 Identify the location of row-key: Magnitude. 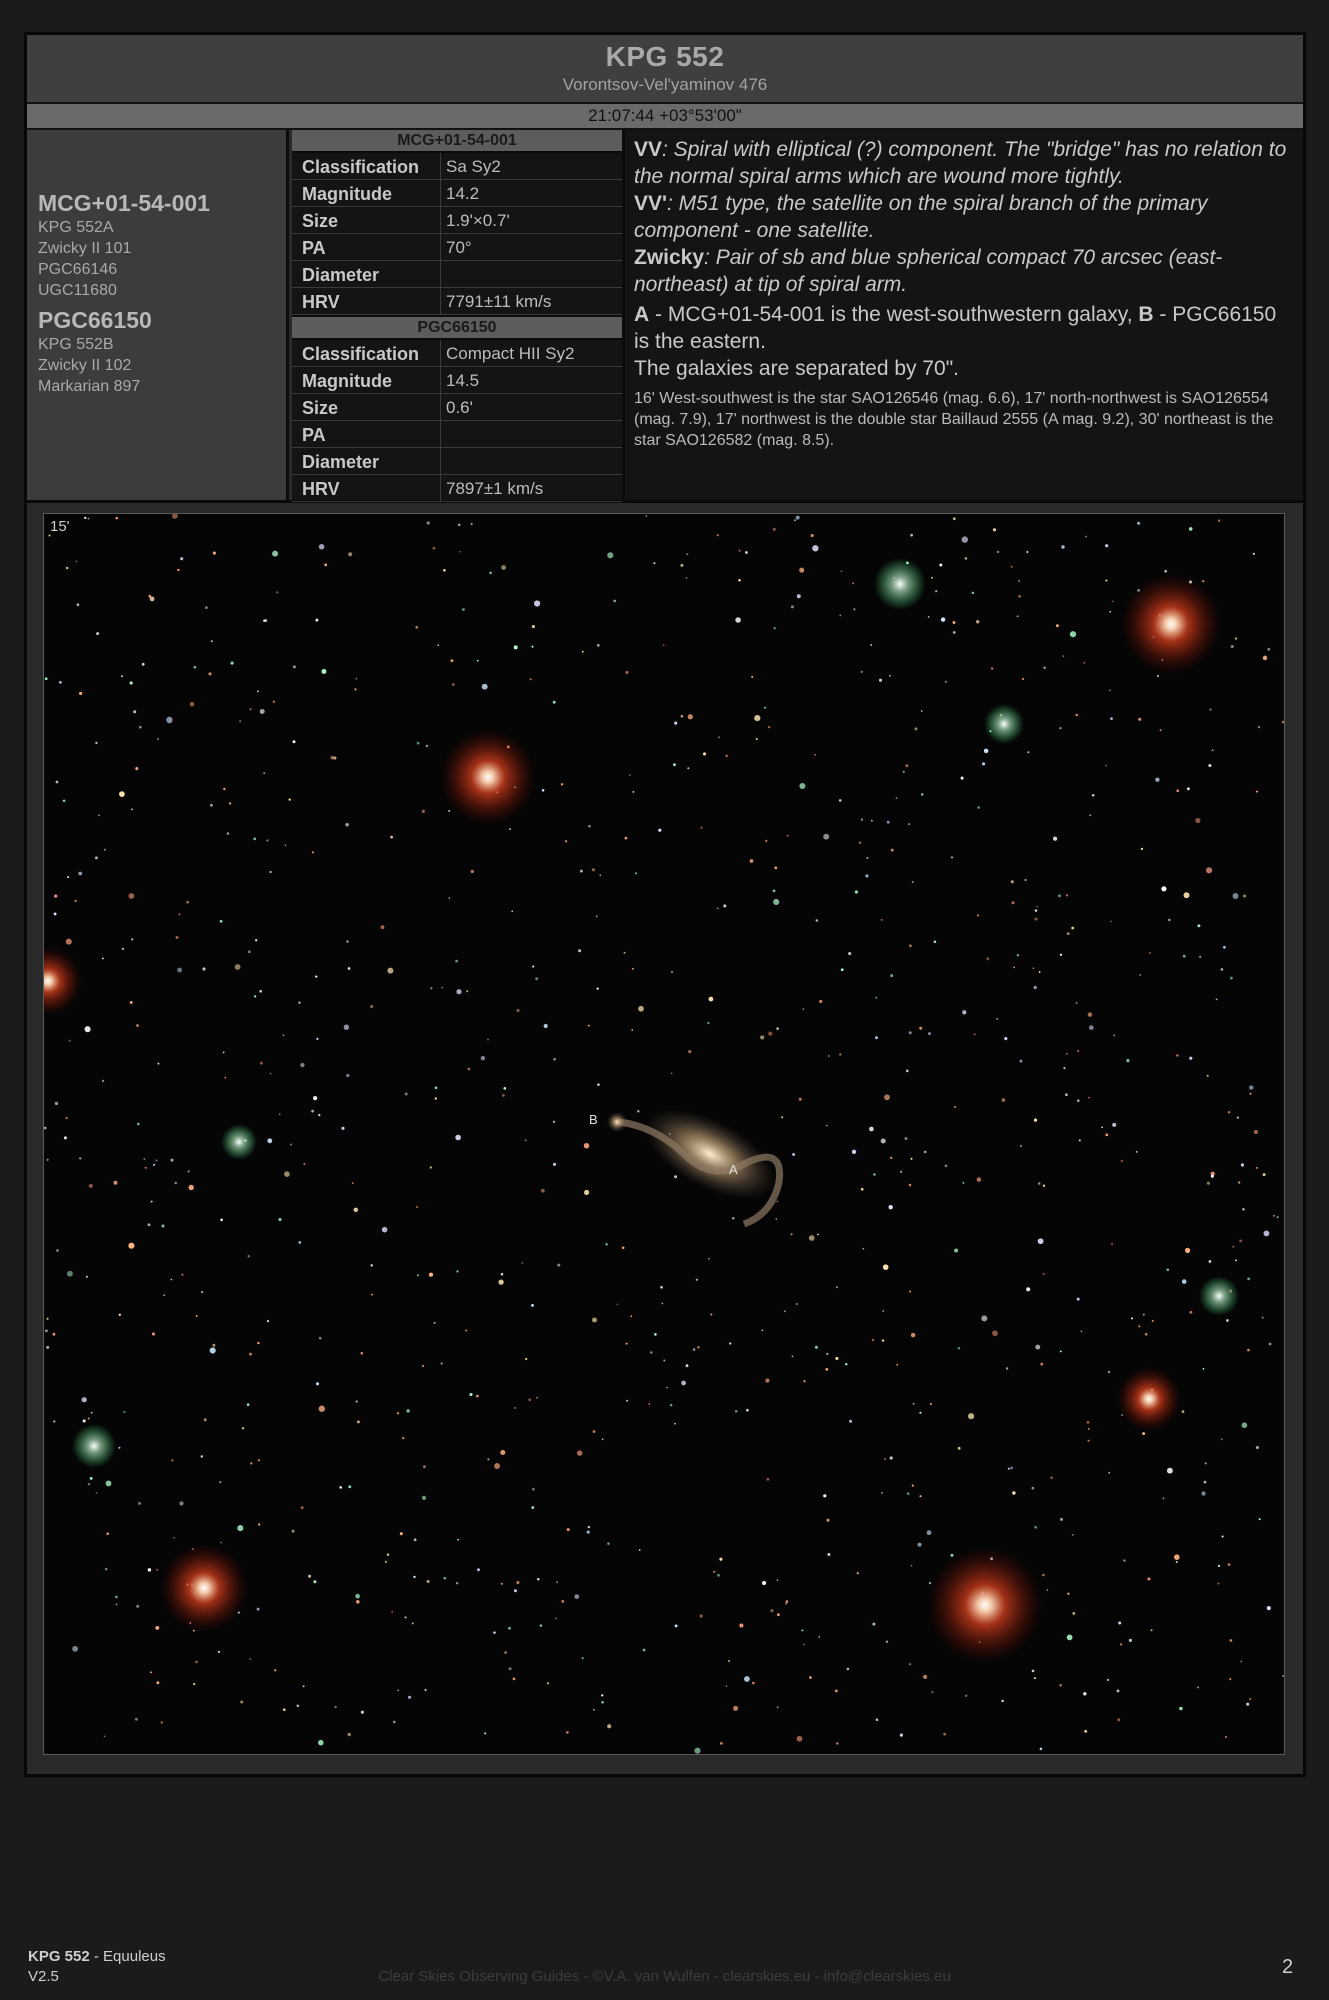
(347, 381).